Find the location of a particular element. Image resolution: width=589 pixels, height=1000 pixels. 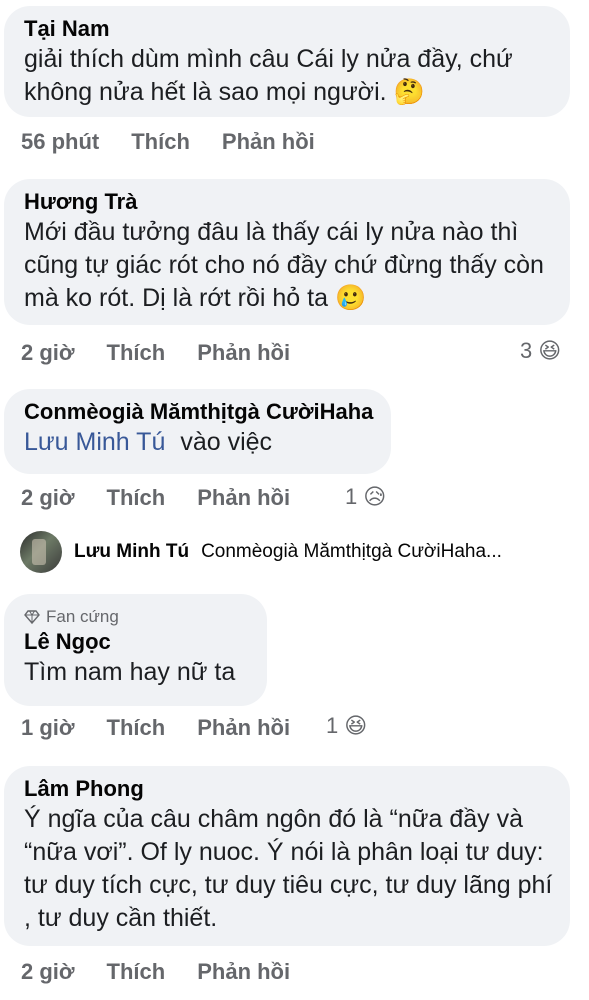

reaction-summary: 1 😆 is located at coordinates (346, 726).